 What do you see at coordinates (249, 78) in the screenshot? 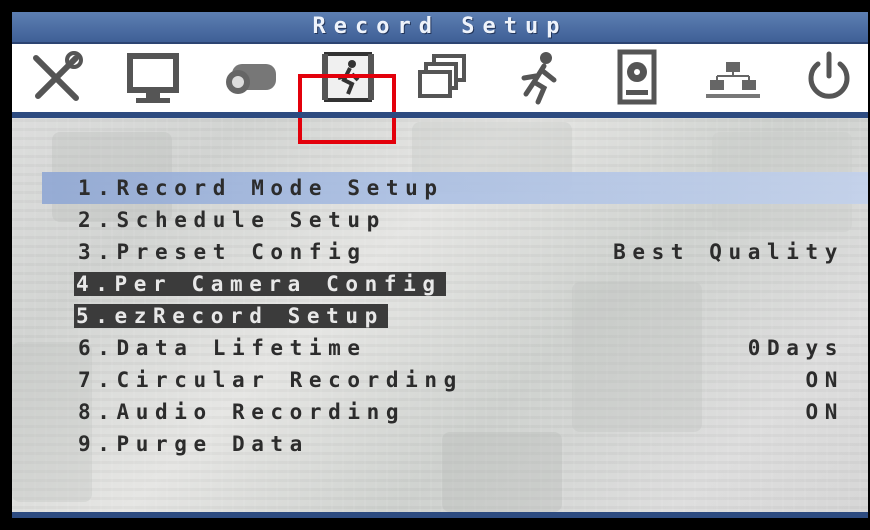
I see `camera-icon` at bounding box center [249, 78].